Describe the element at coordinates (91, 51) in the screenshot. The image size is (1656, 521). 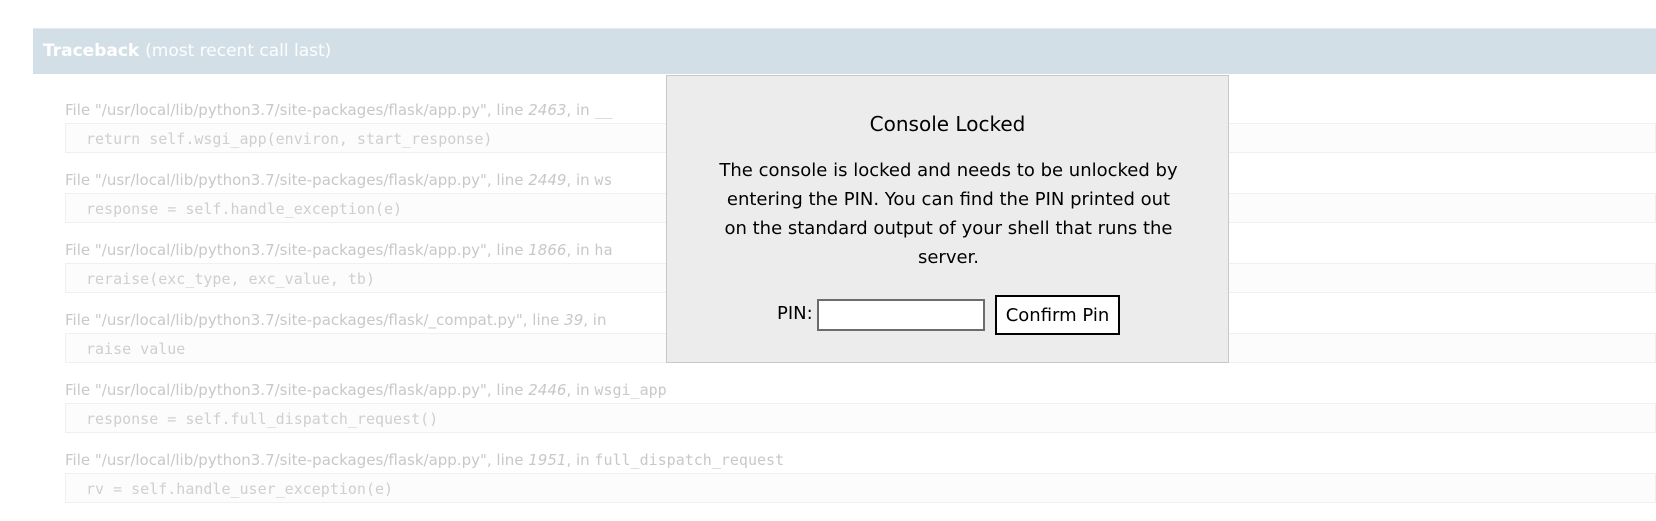
I see `traceback-title-text: Traceback` at that location.